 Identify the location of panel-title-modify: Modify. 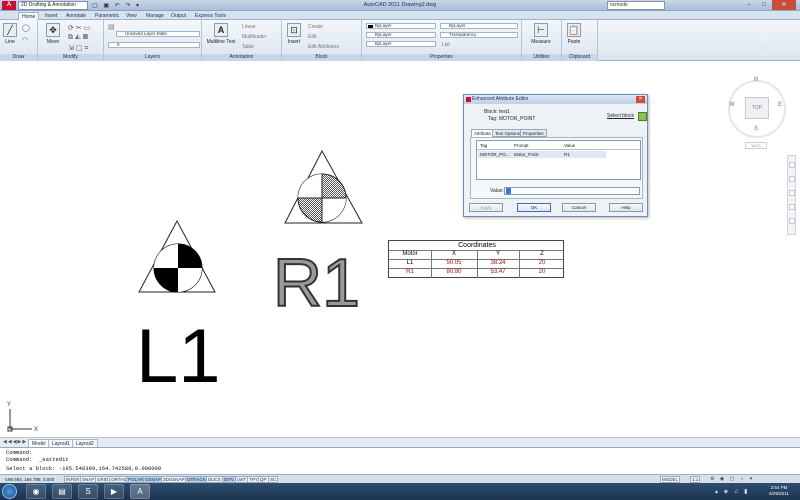
(70, 57).